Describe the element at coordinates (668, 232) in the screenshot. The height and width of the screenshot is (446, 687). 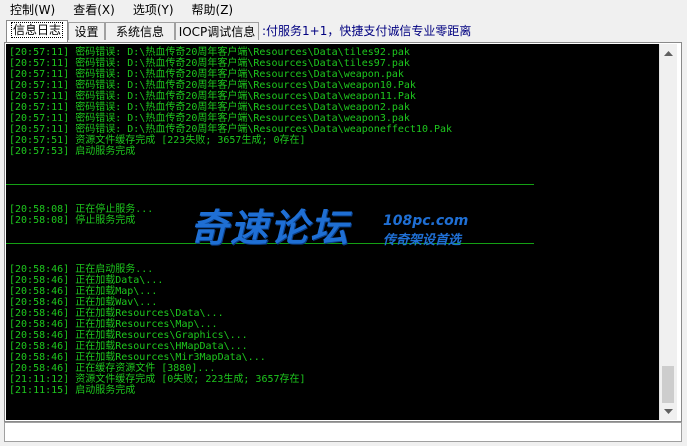
I see `vertical-scrollbar` at that location.